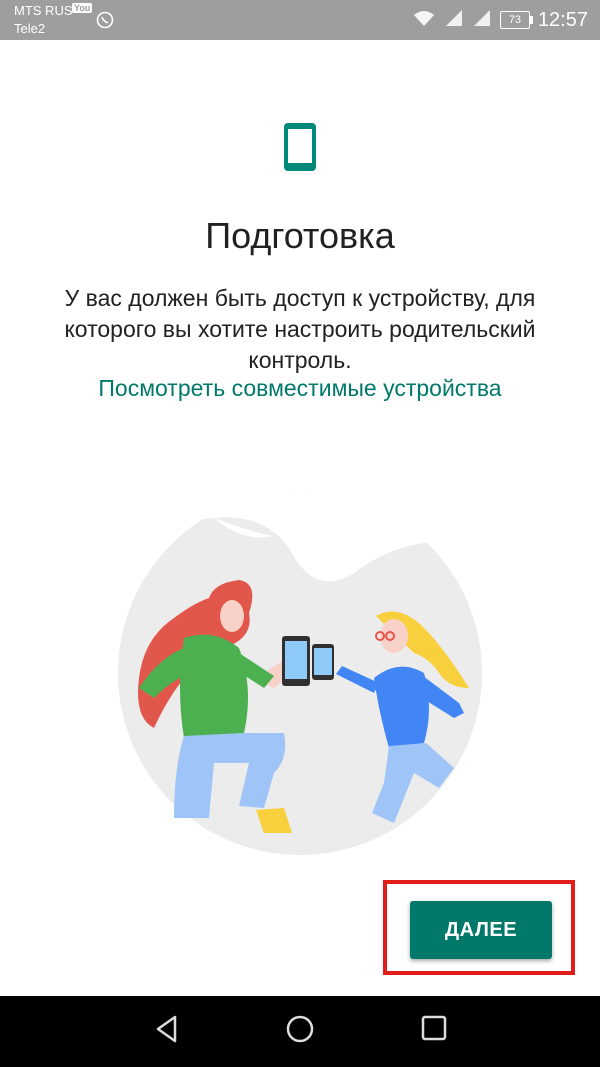 Image resolution: width=600 pixels, height=1067 pixels. I want to click on status-bar: MTS RUS You Tele2 73 12:57, so click(300, 20).